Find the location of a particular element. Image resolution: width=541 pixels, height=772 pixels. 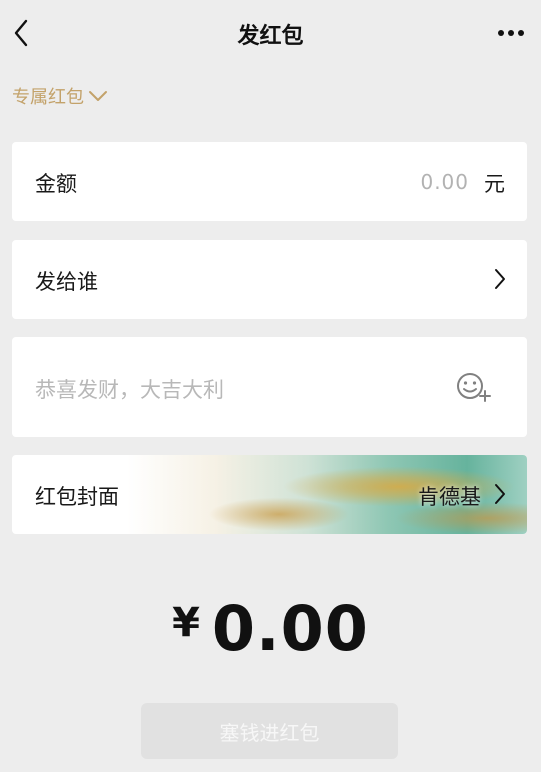

more-dots-icon is located at coordinates (511, 33).